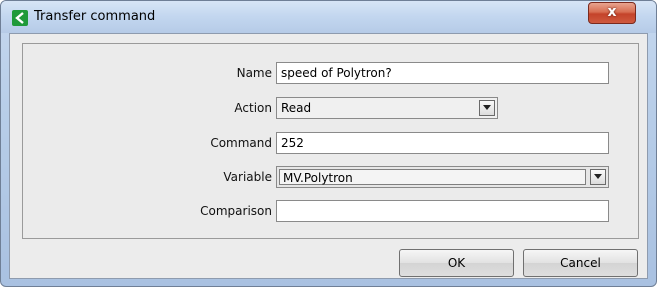 This screenshot has height=289, width=659. Describe the element at coordinates (387, 108) in the screenshot. I see `action-select: Read` at that location.